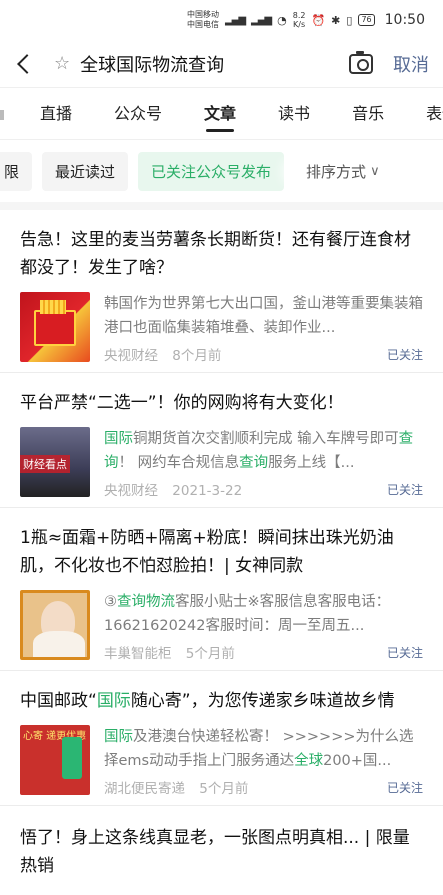 This screenshot has width=443, height=895. I want to click on filter-chip-followed: 已关注公众号发布, so click(211, 171).